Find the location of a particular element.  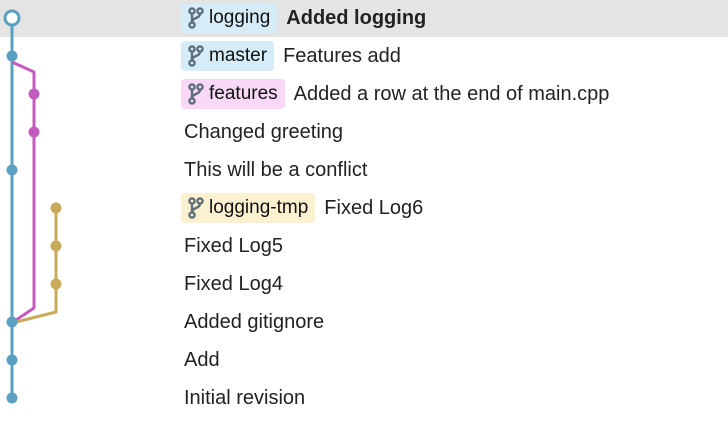

branch-badge: master is located at coordinates (228, 56).